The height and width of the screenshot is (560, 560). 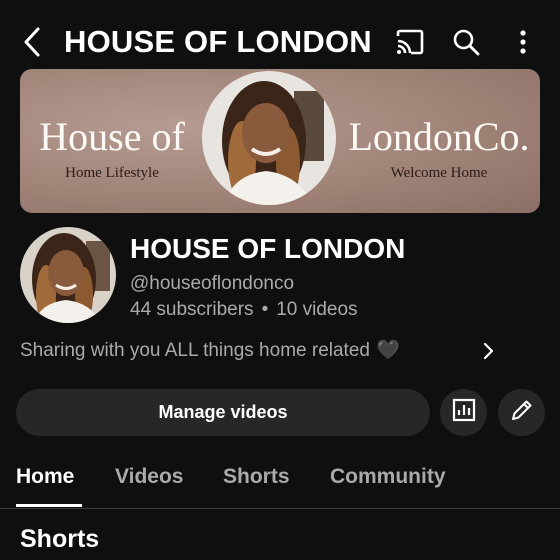 What do you see at coordinates (49, 505) in the screenshot?
I see `active-tab-indicator` at bounding box center [49, 505].